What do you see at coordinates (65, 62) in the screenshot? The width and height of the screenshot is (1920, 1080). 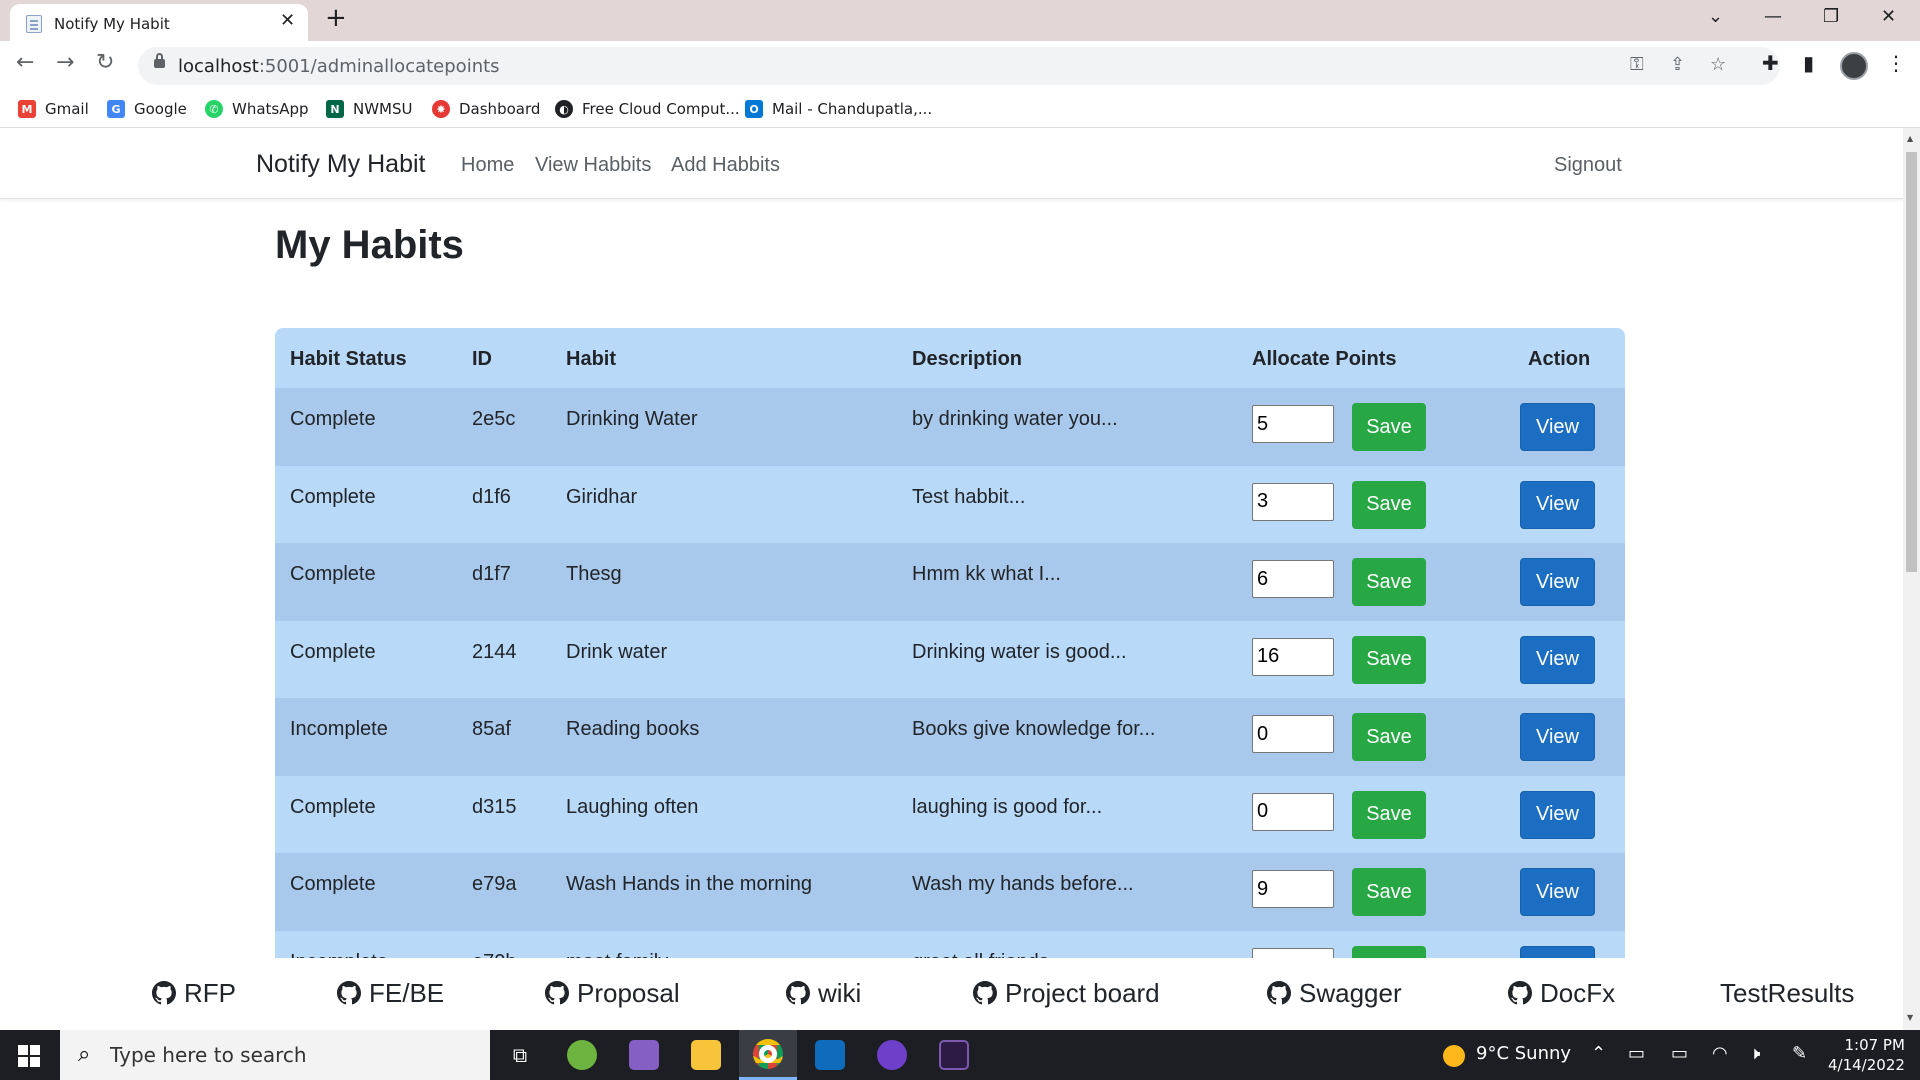 I see `forward-icon: →` at bounding box center [65, 62].